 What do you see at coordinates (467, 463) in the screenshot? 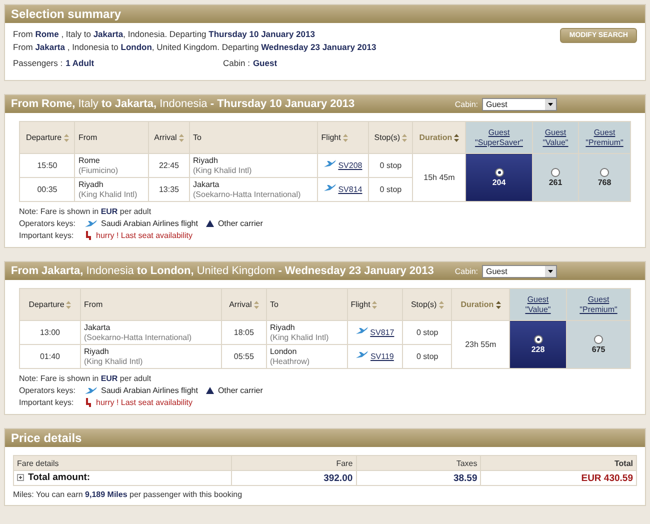
I see `column-header: Taxes` at bounding box center [467, 463].